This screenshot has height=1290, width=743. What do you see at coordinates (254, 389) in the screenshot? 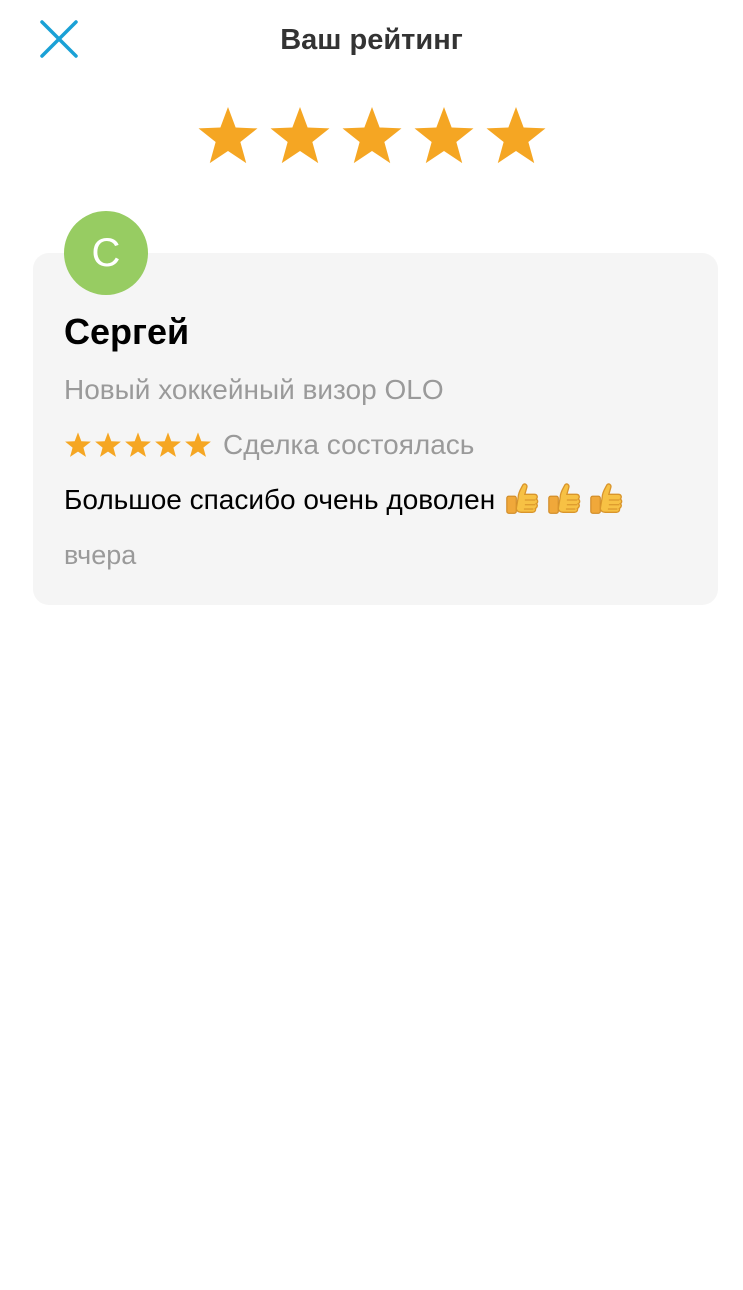
I see `item-title: Новый хоккейный визор OLO` at bounding box center [254, 389].